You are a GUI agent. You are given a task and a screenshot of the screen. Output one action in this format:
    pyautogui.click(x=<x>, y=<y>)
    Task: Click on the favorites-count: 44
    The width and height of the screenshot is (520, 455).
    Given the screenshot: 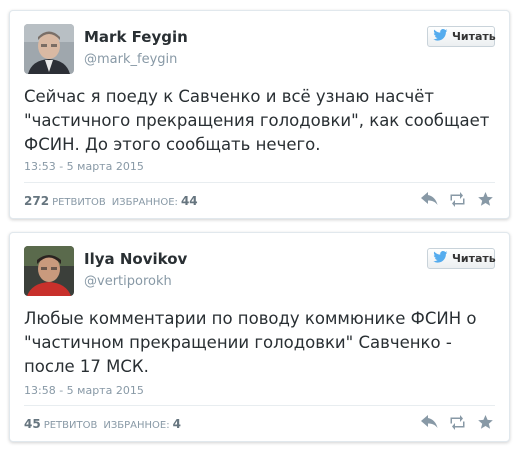 What is the action you would take?
    pyautogui.click(x=189, y=201)
    